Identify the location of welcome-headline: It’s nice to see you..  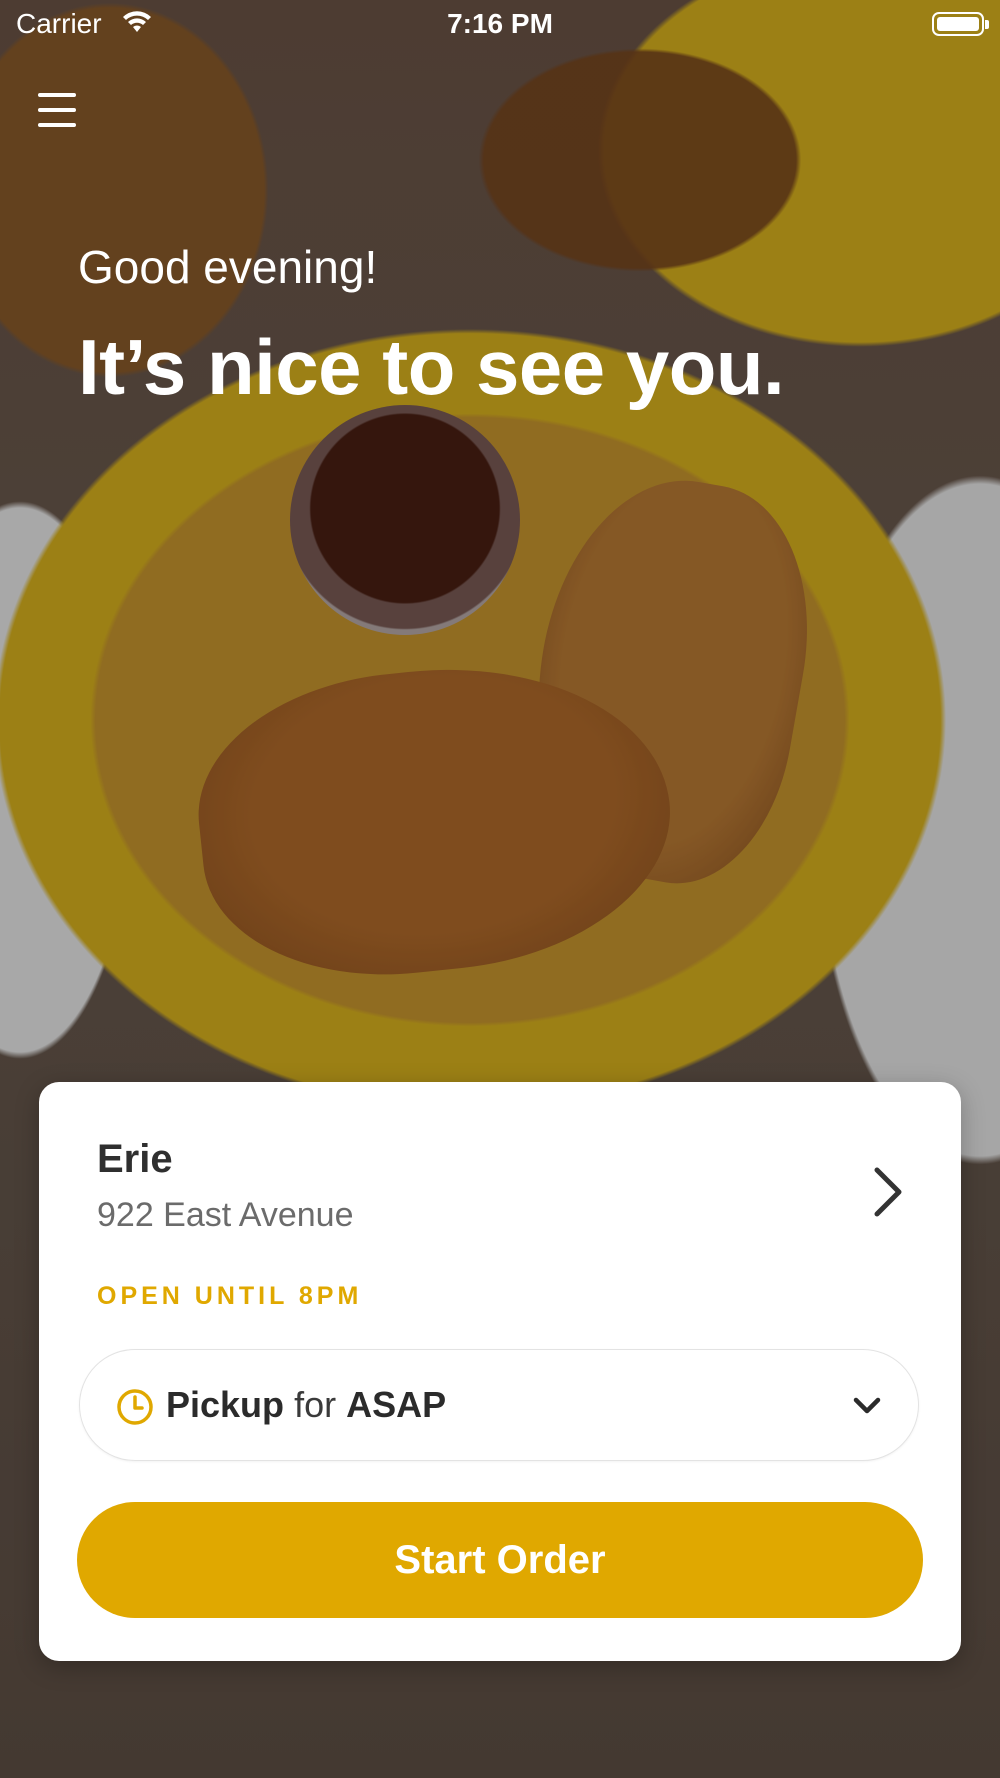
(431, 367).